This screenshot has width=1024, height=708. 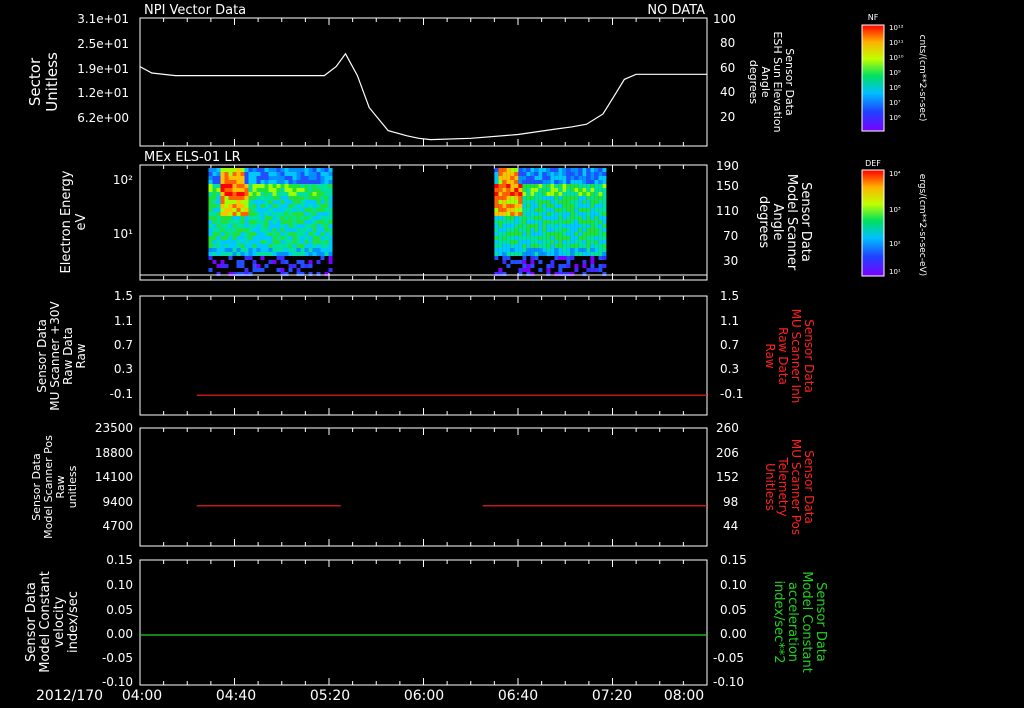 I want to click on panel2-ylabel-right-2: Angle, so click(x=777, y=222).